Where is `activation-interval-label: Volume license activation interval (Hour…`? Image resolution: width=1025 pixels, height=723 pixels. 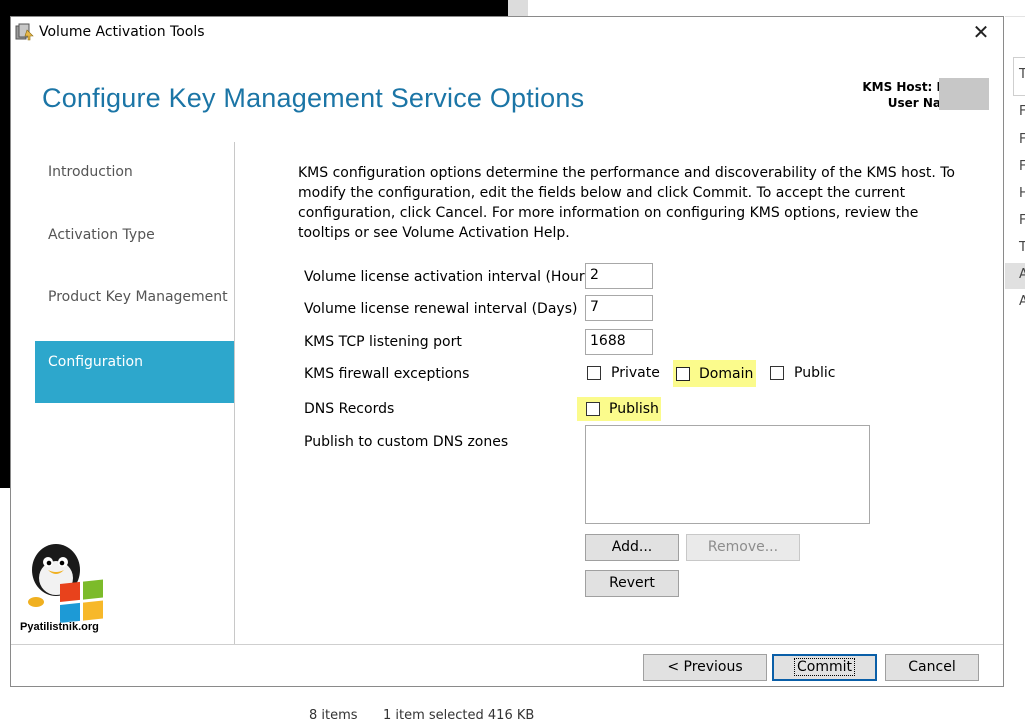
activation-interval-label: Volume license activation interval (Hour… is located at coordinates (451, 277).